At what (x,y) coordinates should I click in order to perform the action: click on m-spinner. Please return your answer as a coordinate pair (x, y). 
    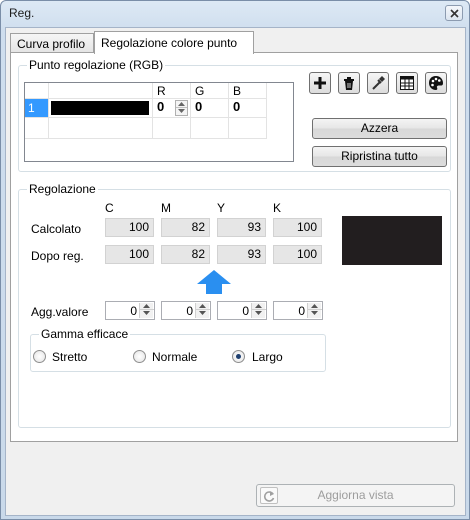
    Looking at the image, I should click on (202, 310).